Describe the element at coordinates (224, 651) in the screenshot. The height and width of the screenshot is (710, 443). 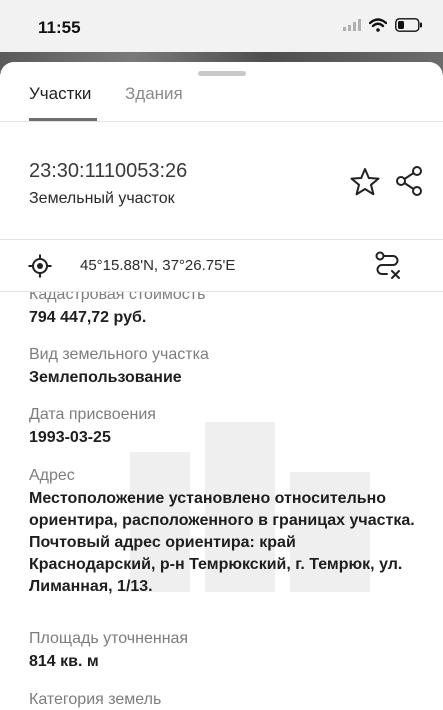
I see `detail-area-specified: Площадь уточненная 814 кв. м` at that location.